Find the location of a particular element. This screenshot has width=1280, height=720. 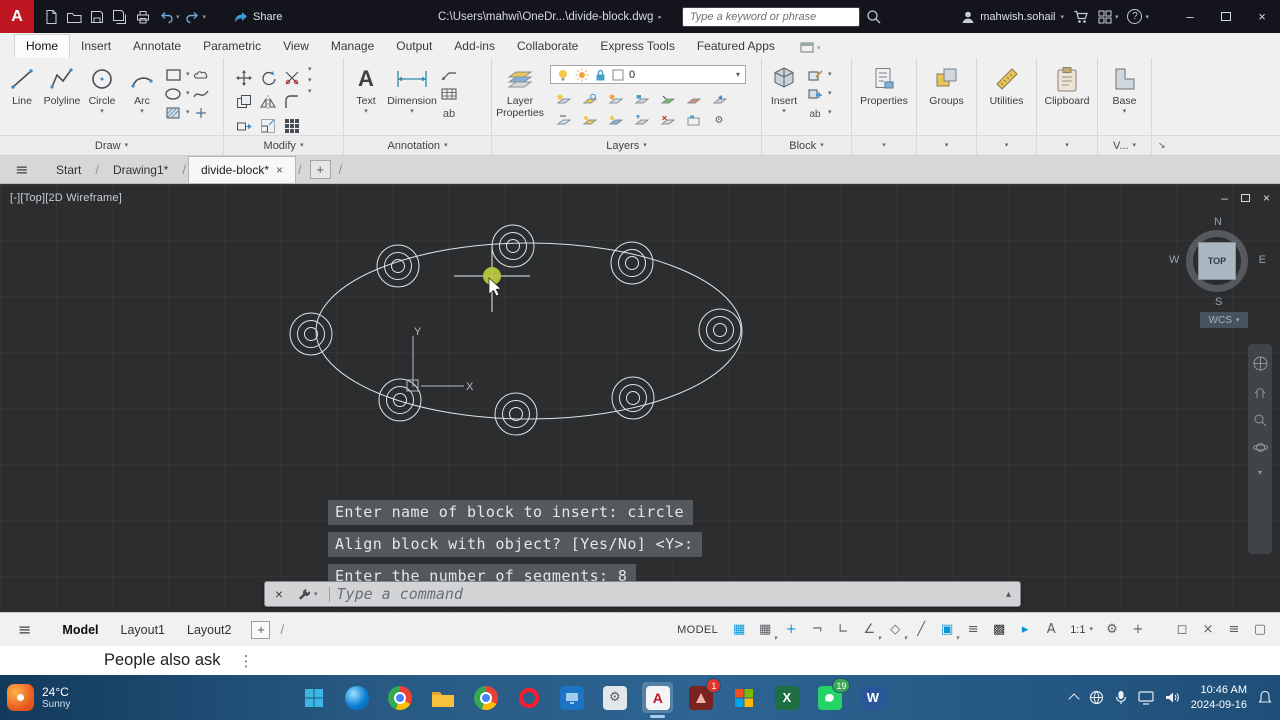

insert-tool: Insert ▾ is located at coordinates (784, 88).